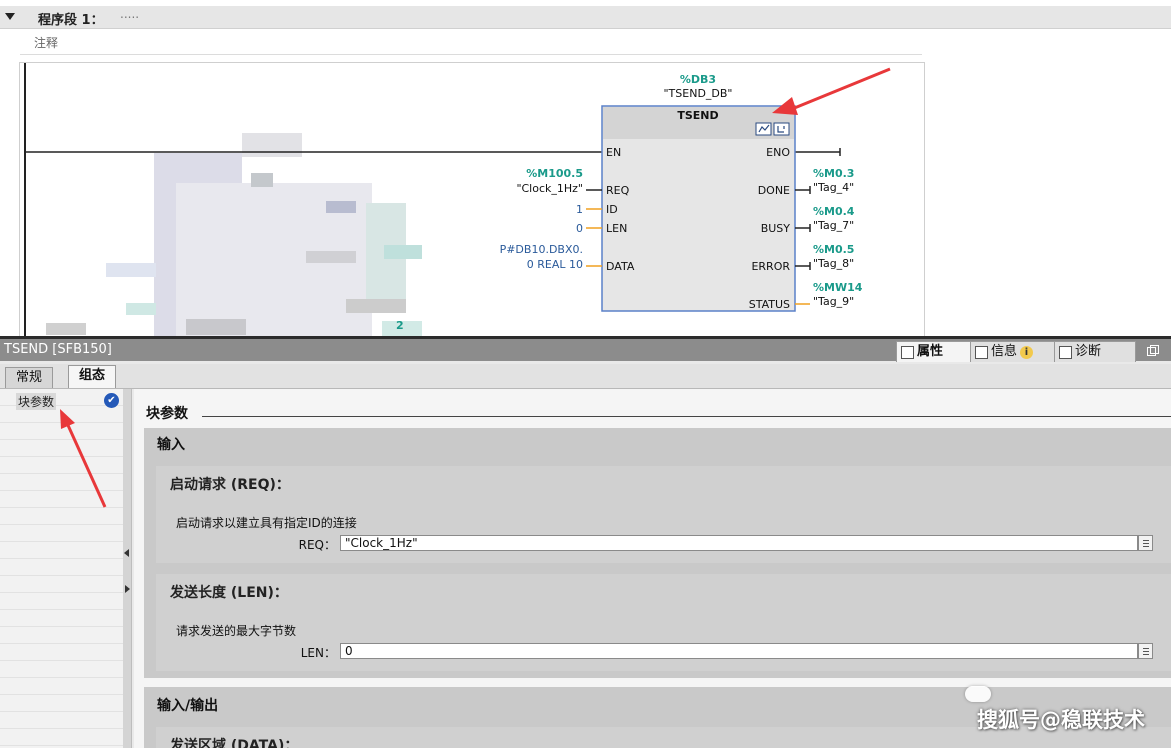 The image size is (1171, 748). What do you see at coordinates (317, 545) in the screenshot?
I see `param-req-label: REQ：` at bounding box center [317, 545].